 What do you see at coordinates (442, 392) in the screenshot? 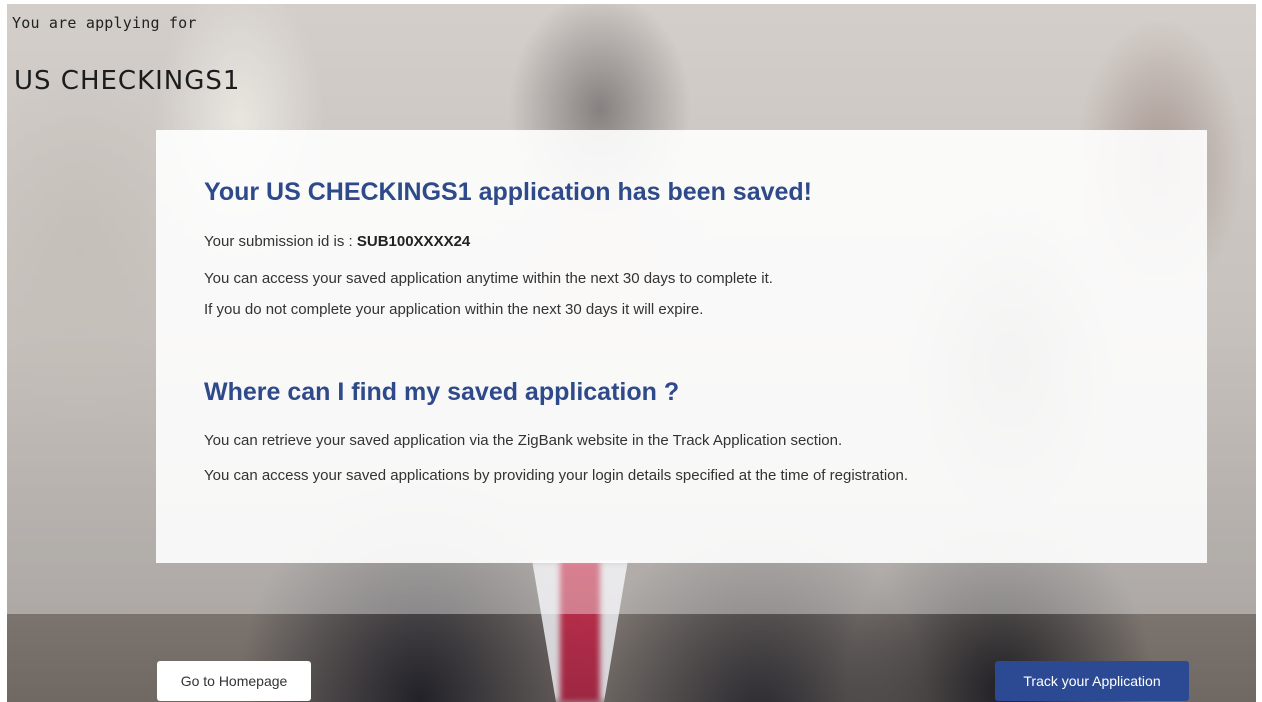
I see `find-application-heading: Where can I find my saved application ?` at bounding box center [442, 392].